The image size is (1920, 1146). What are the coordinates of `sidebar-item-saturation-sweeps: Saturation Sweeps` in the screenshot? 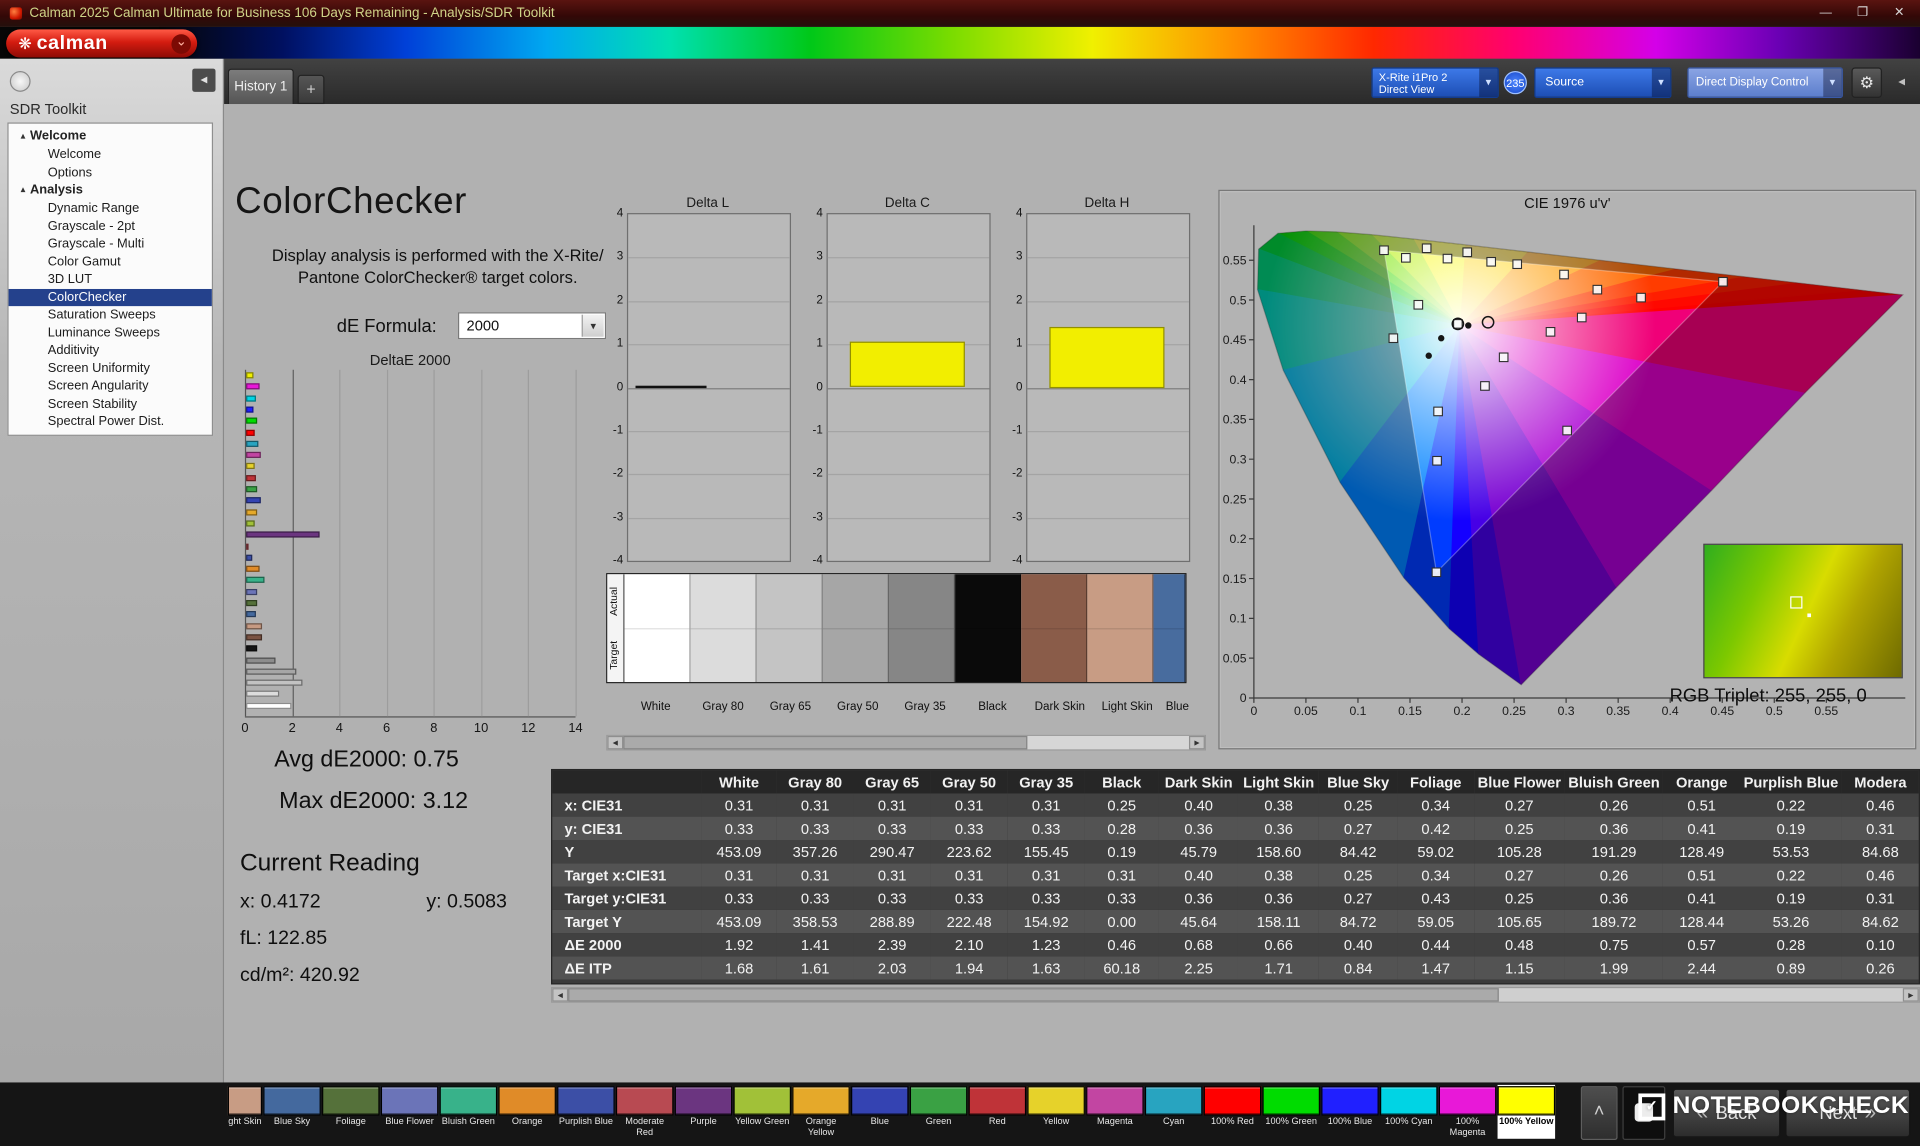 It's located at (110, 315).